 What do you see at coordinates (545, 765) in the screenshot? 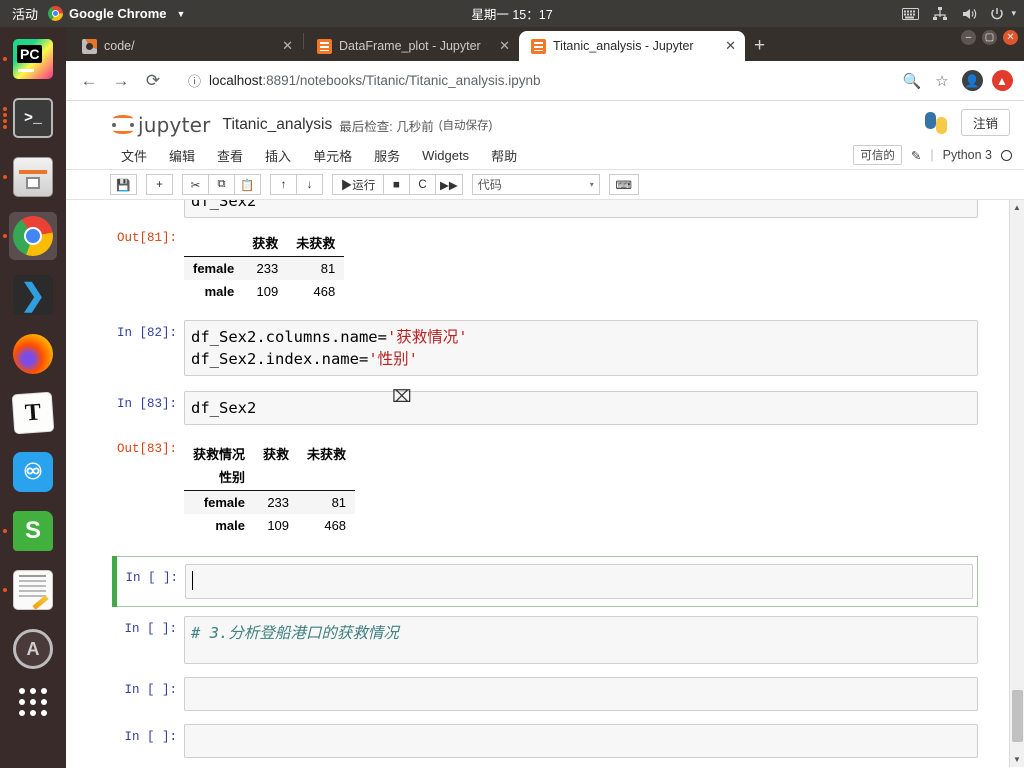
I see `notebook-cell-empty-3: In [ ]:` at bounding box center [545, 765].